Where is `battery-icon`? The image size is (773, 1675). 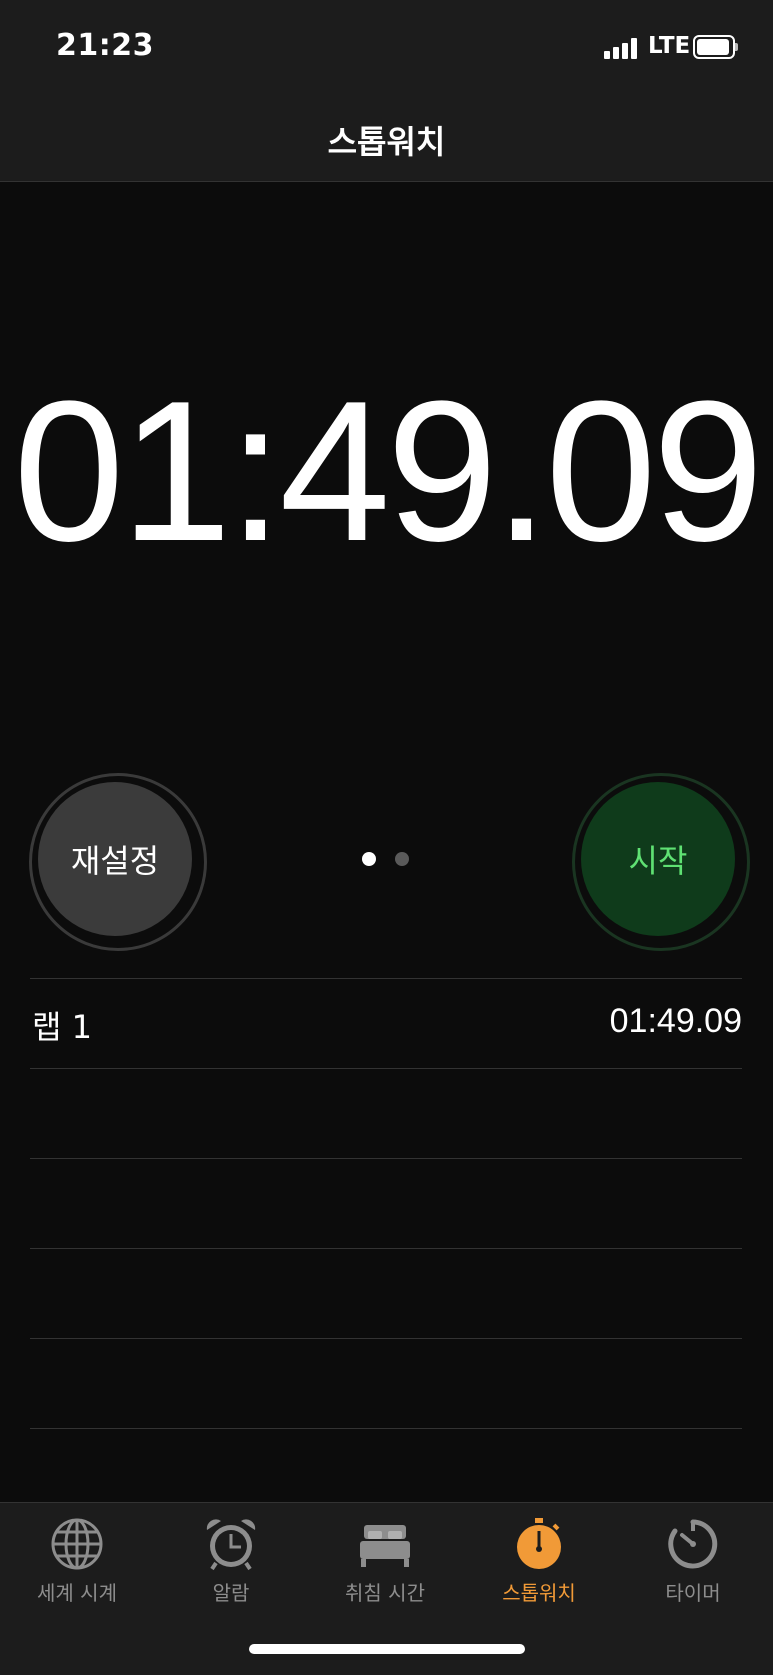
battery-icon is located at coordinates (715, 47).